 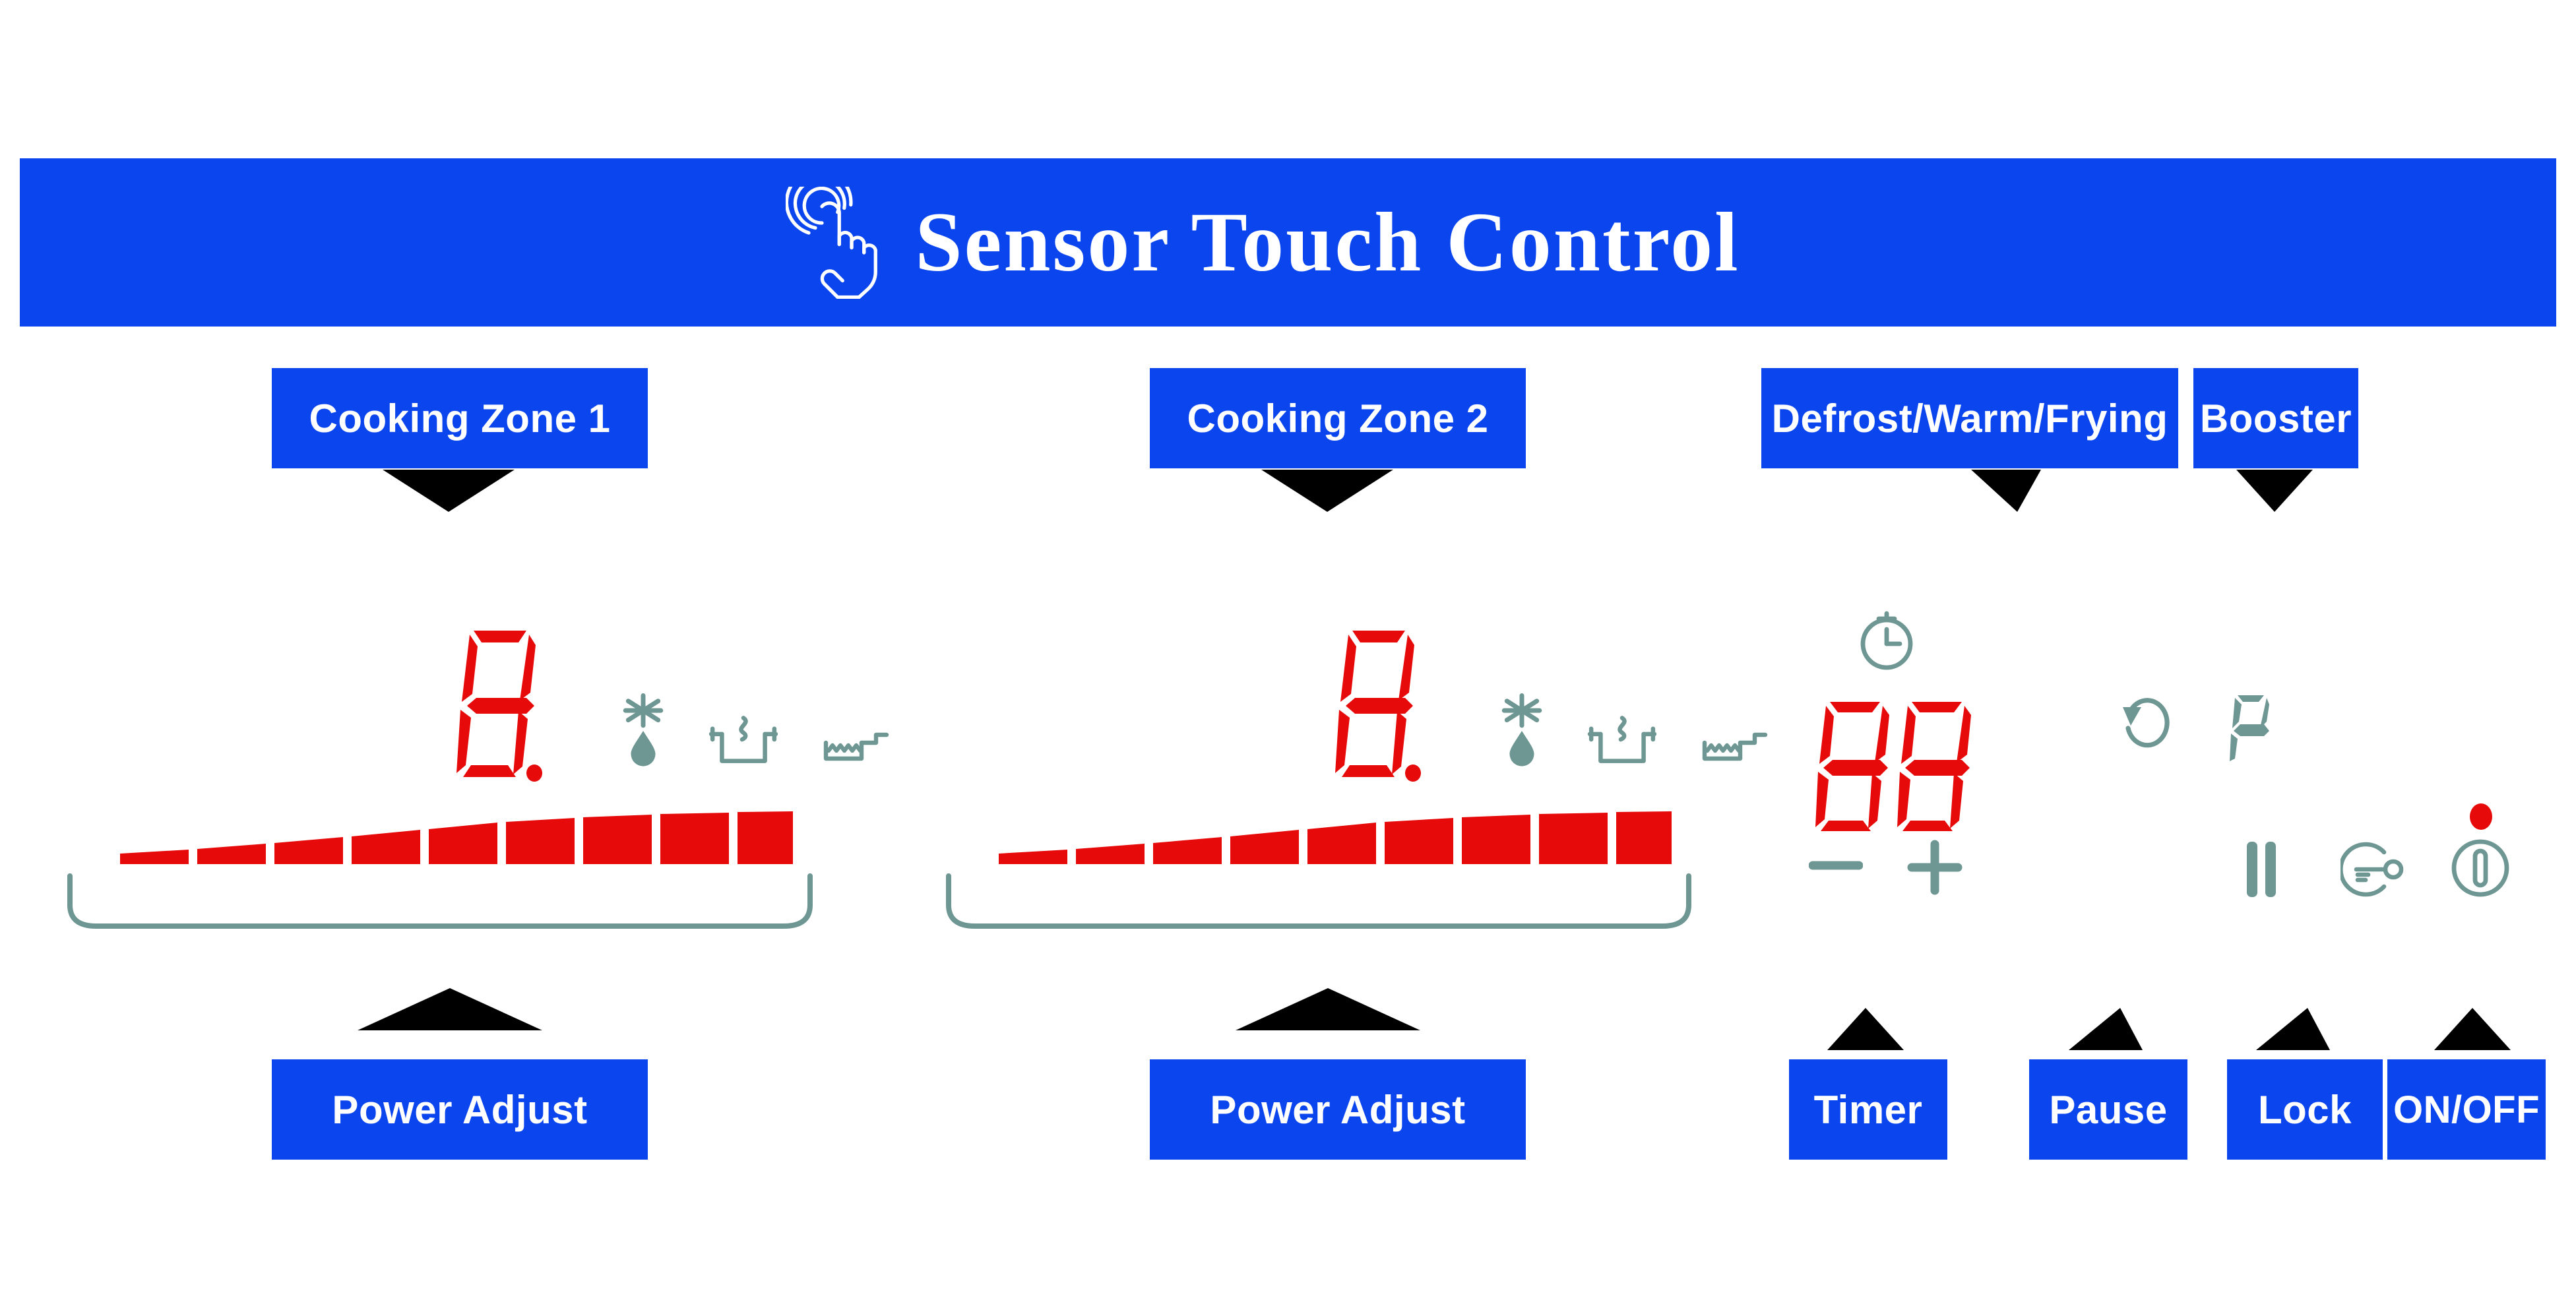 What do you see at coordinates (2249, 728) in the screenshot?
I see `pause-p-indicator` at bounding box center [2249, 728].